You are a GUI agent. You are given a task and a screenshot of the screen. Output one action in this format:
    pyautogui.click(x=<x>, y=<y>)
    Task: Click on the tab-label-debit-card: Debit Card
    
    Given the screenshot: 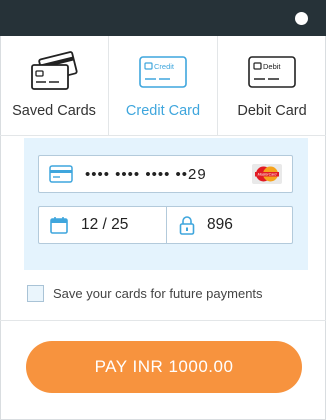 What is the action you would take?
    pyautogui.click(x=272, y=111)
    